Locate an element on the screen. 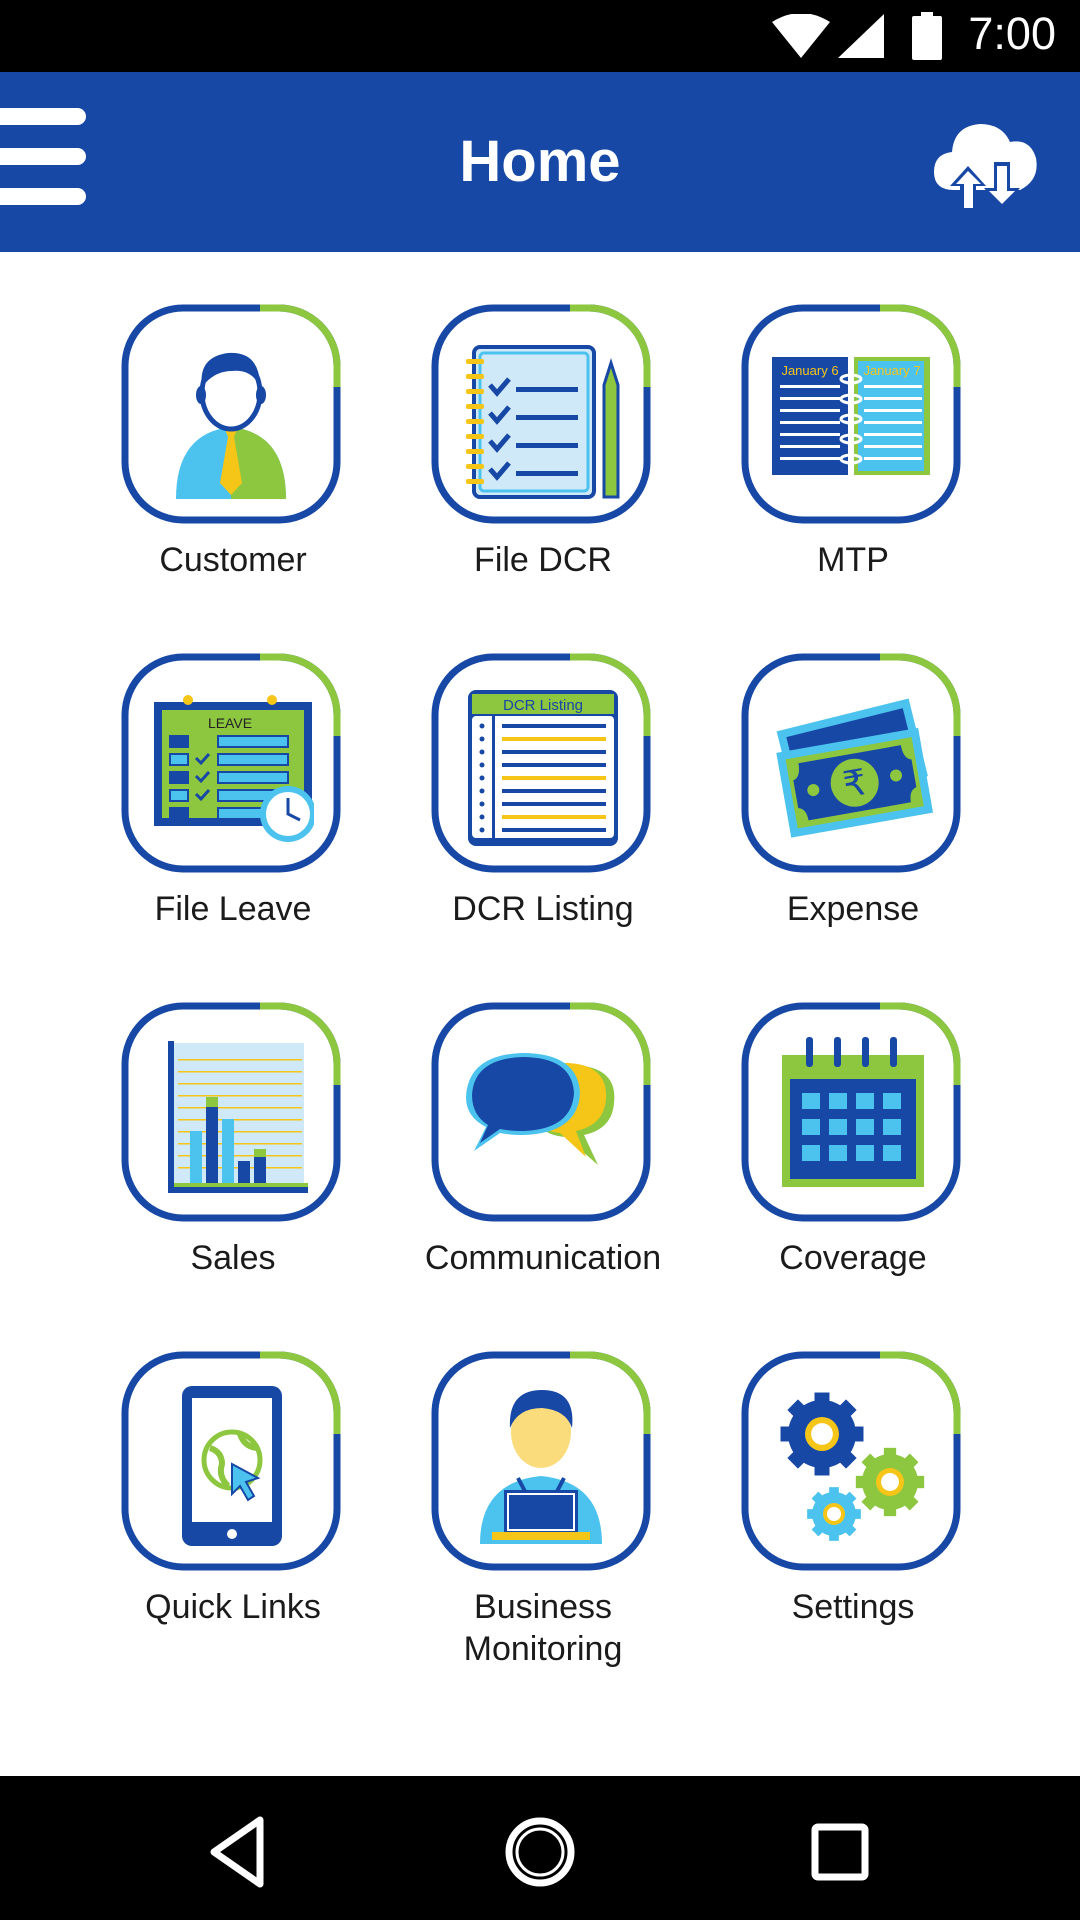  svg-text: DCR Listing is located at coordinates (543, 705).